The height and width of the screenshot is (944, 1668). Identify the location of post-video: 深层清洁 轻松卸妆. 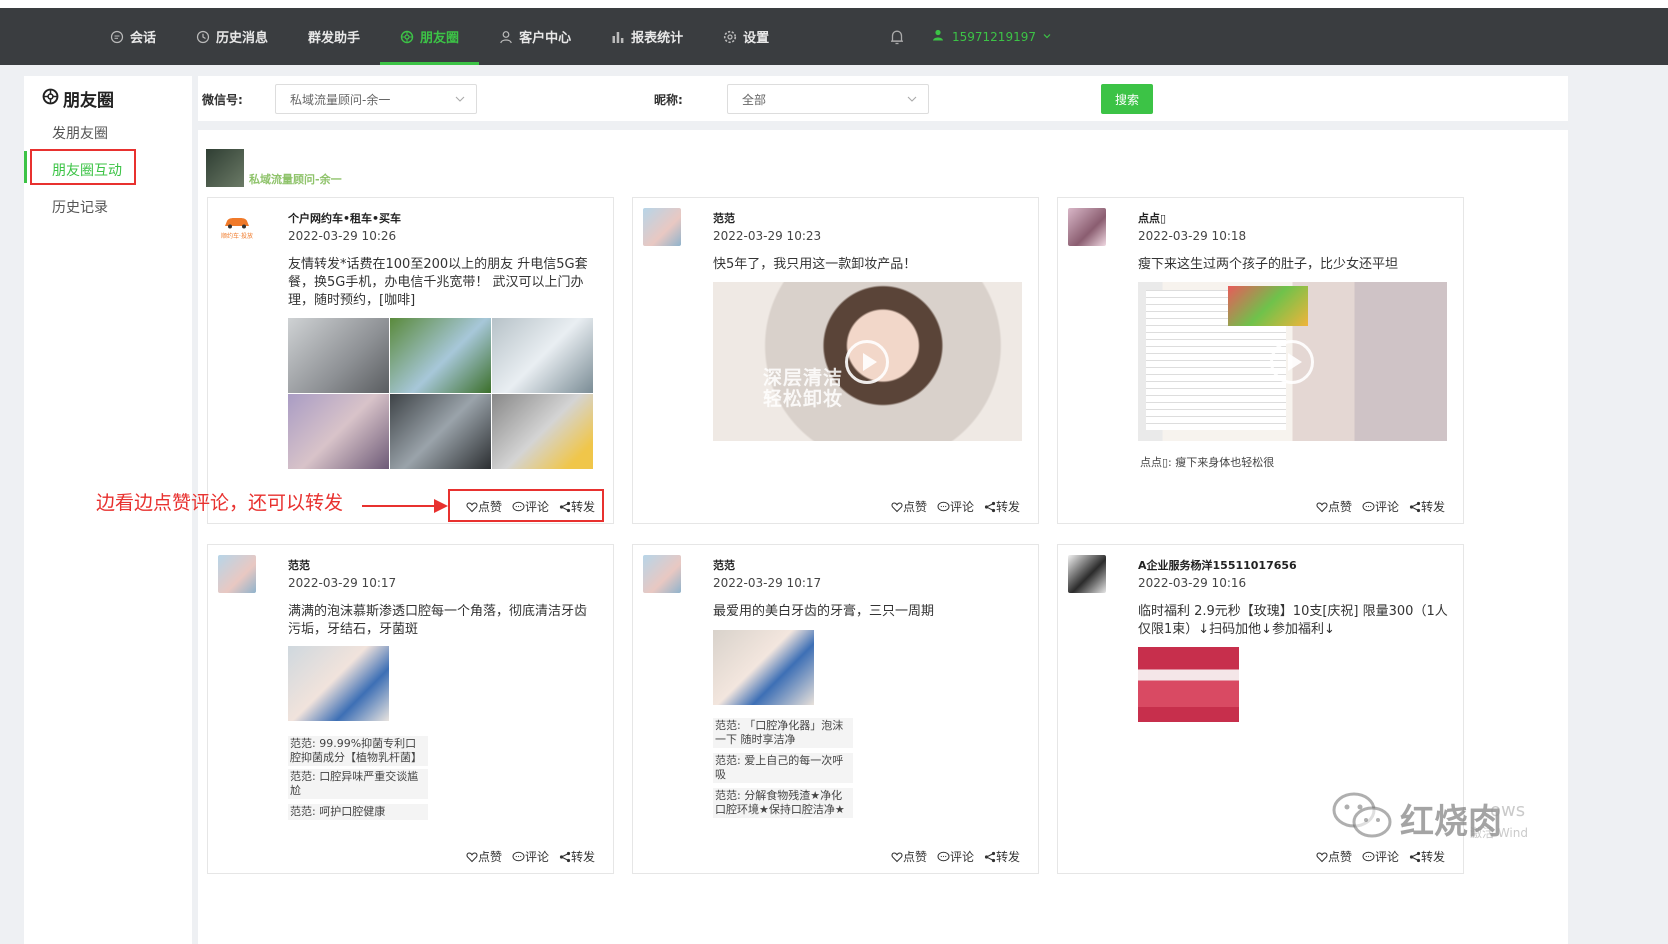
(867, 361).